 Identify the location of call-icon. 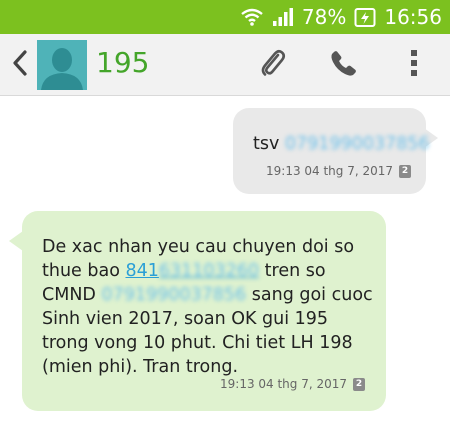
(344, 65).